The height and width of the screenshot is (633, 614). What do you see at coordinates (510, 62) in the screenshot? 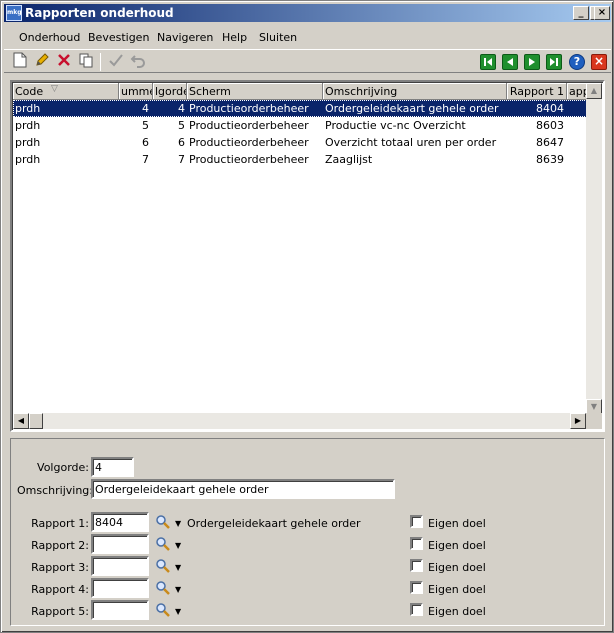
I see `previous-record-icon` at bounding box center [510, 62].